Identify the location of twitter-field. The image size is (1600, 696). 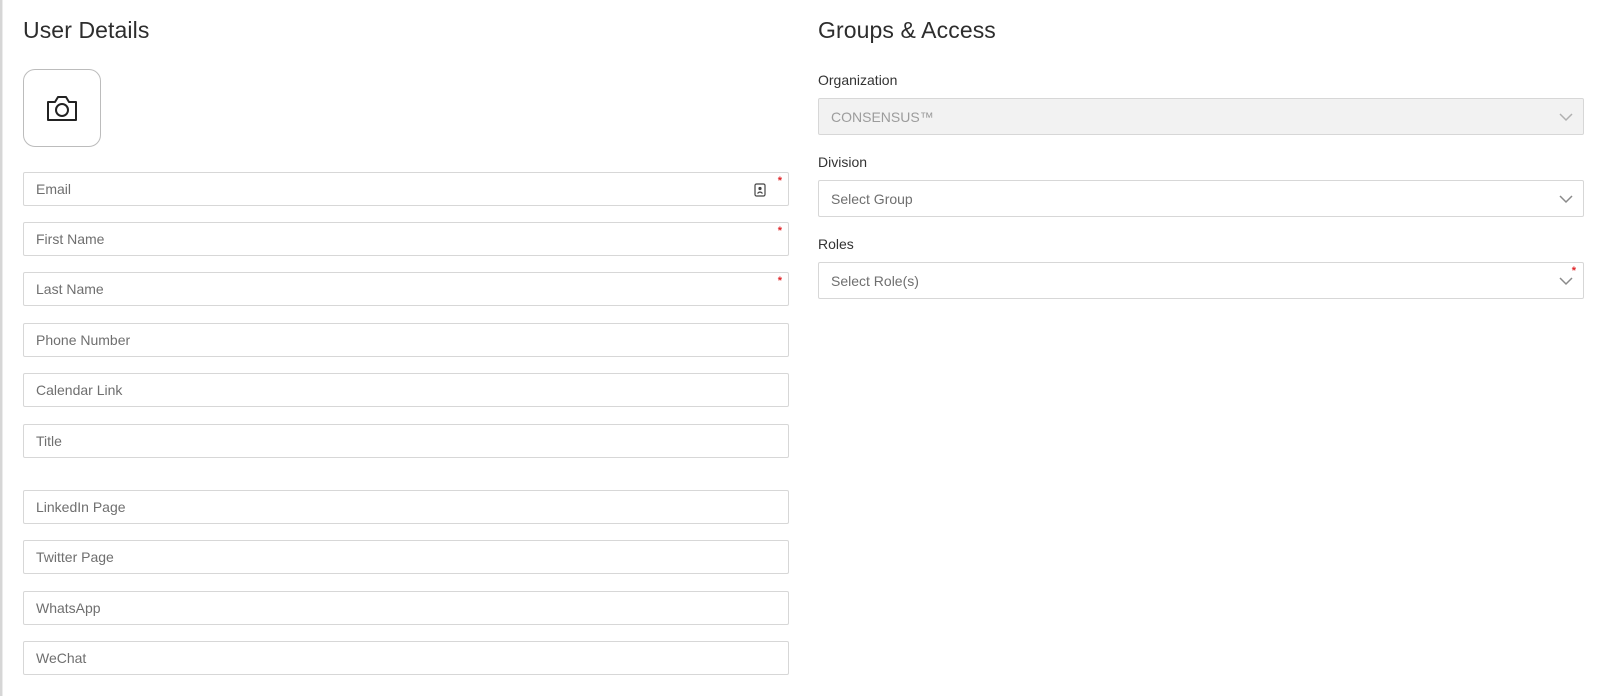
(406, 557).